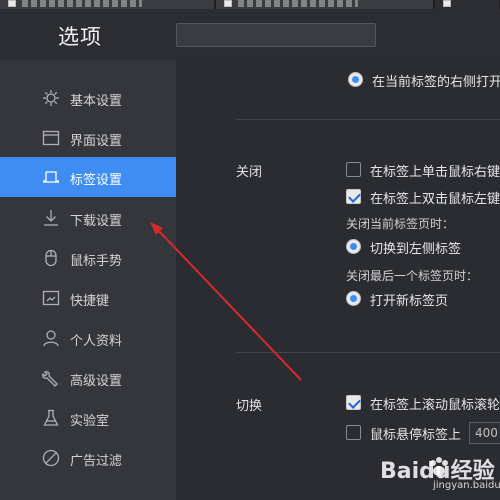  What do you see at coordinates (51, 98) in the screenshot?
I see `gear-icon` at bounding box center [51, 98].